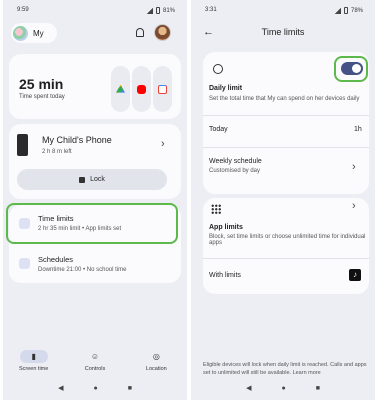  Describe the element at coordinates (156, 356) in the screenshot. I see `location-icon: ◎` at that location.